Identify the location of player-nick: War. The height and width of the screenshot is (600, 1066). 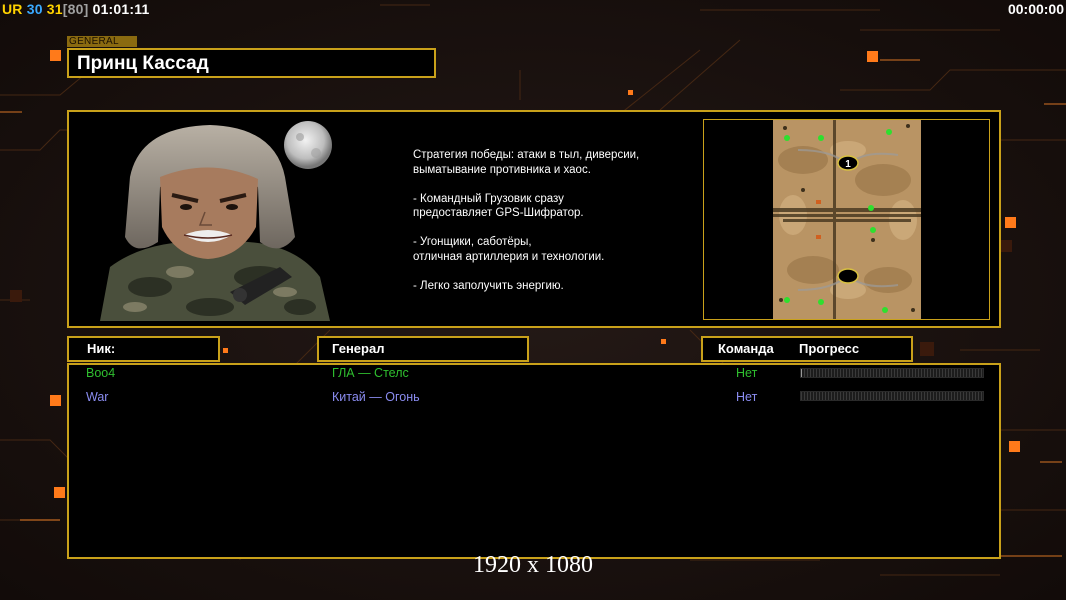
(97, 397).